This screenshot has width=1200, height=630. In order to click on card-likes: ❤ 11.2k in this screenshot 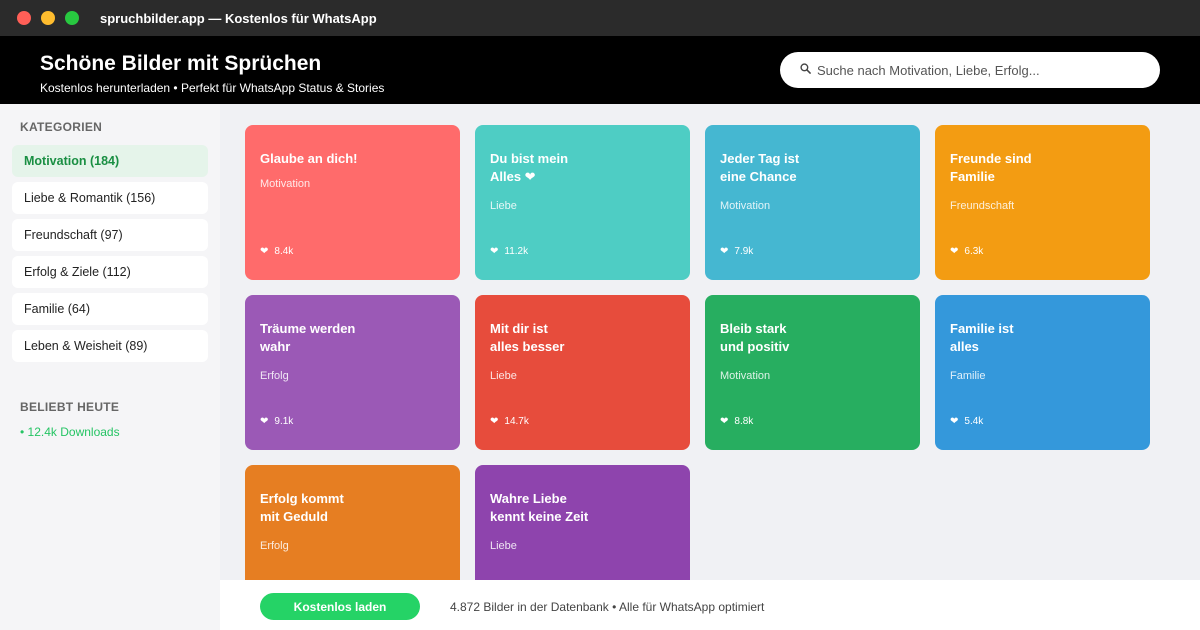, I will do `click(509, 251)`.